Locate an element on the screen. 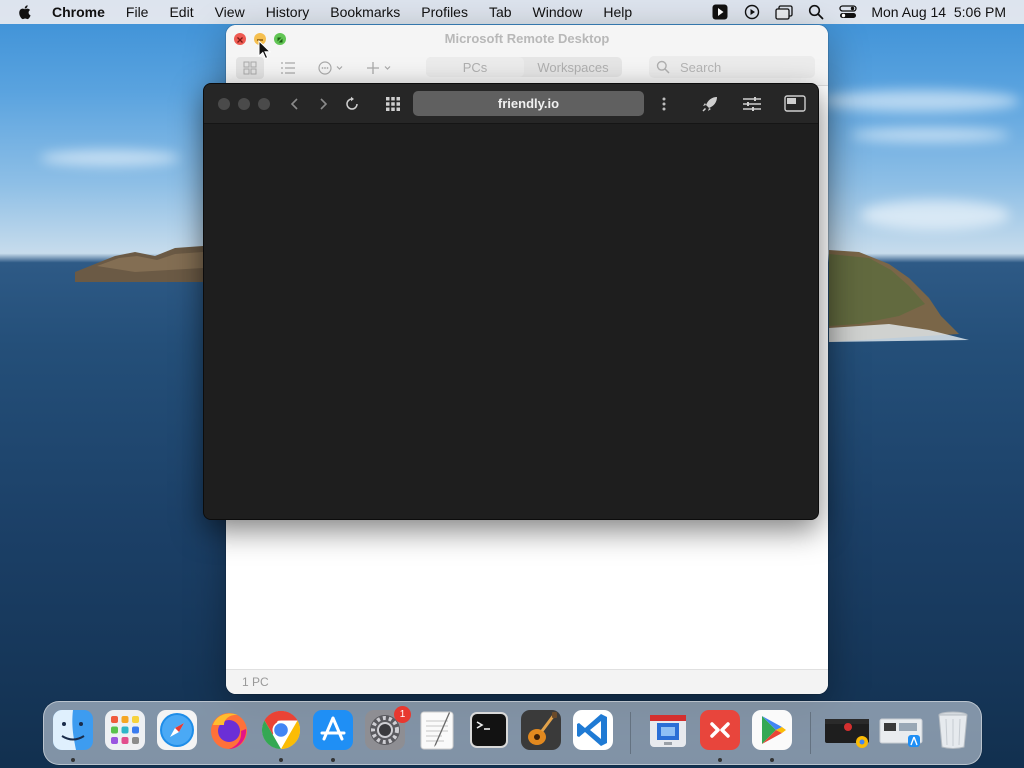 The width and height of the screenshot is (1024, 768). textedit-icon is located at coordinates (437, 730).